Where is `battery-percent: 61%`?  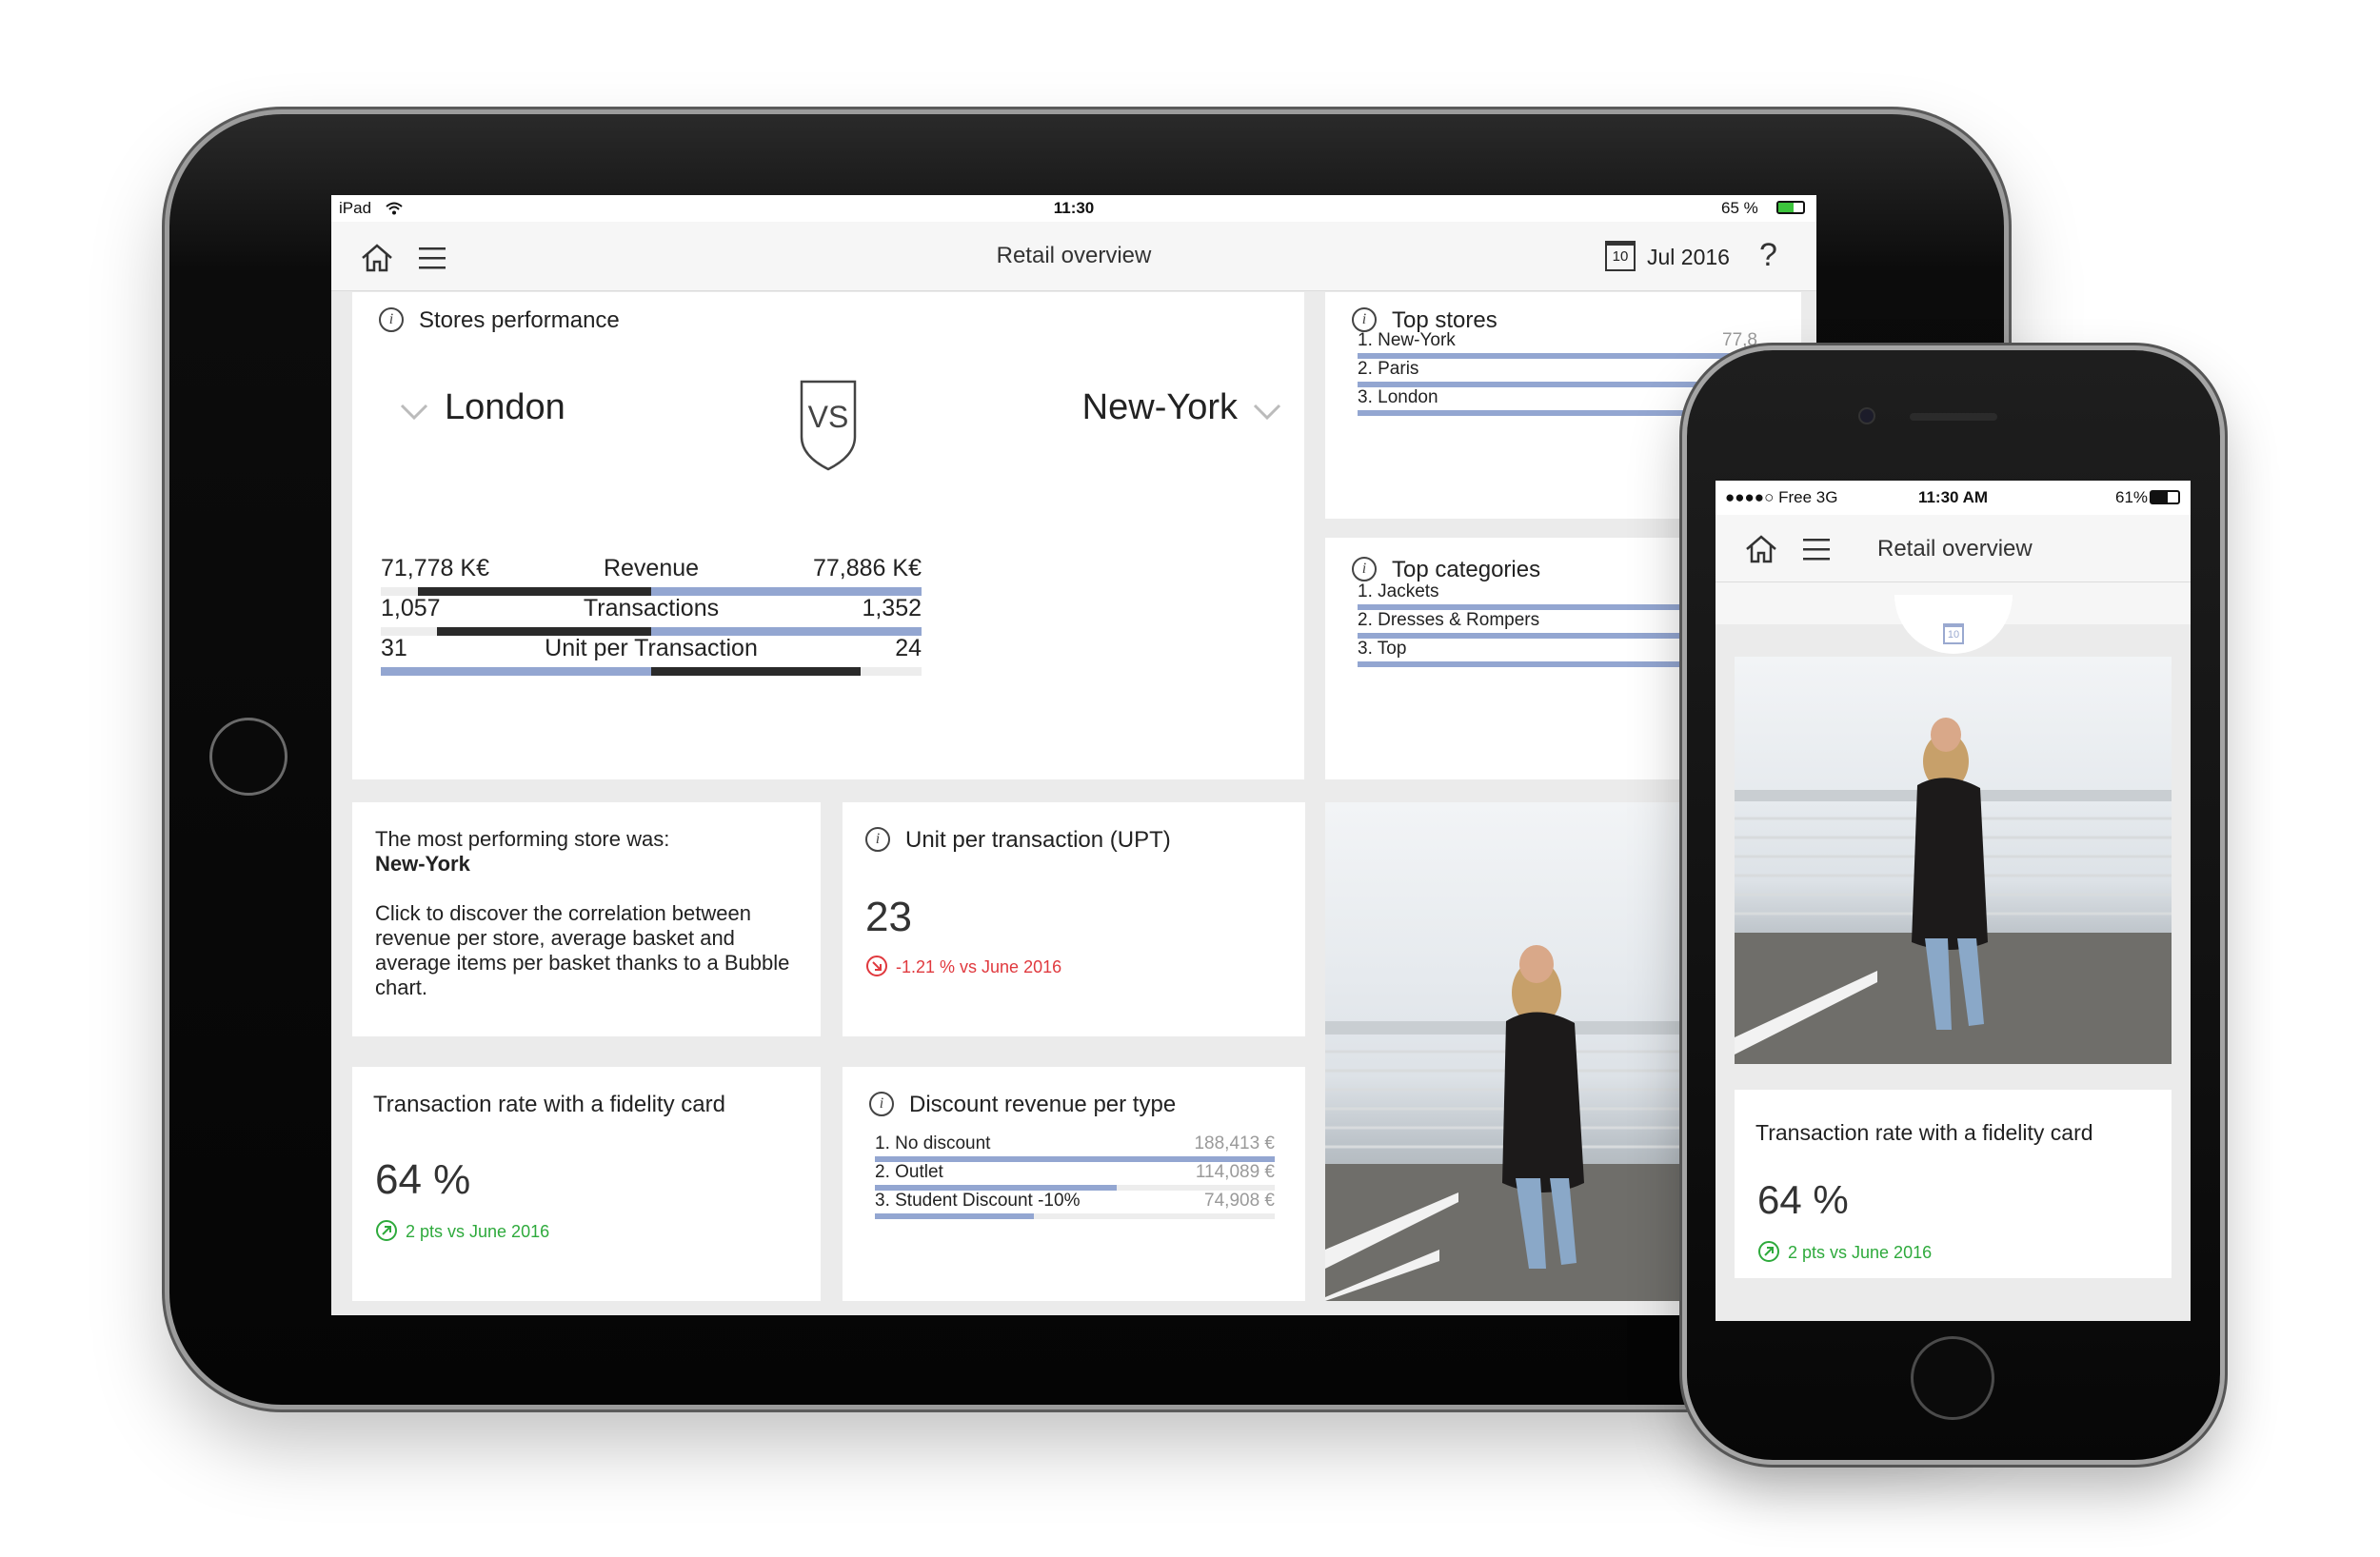
battery-percent: 61% is located at coordinates (2132, 497).